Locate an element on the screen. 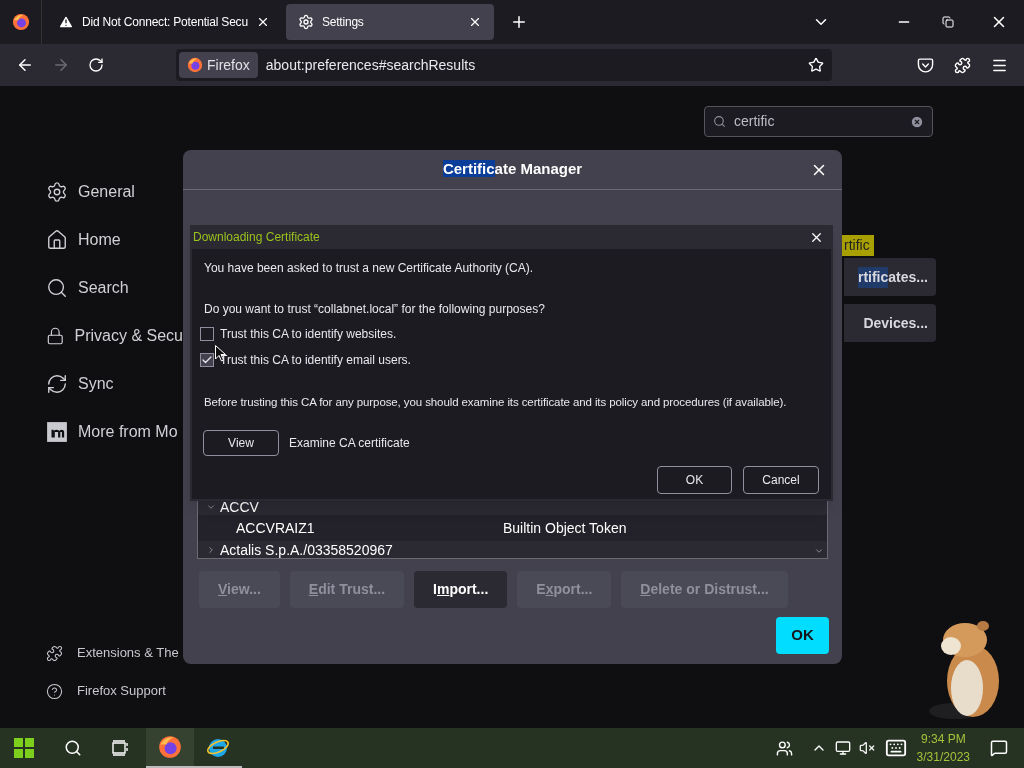  search-tooltip: rtific is located at coordinates (857, 245).